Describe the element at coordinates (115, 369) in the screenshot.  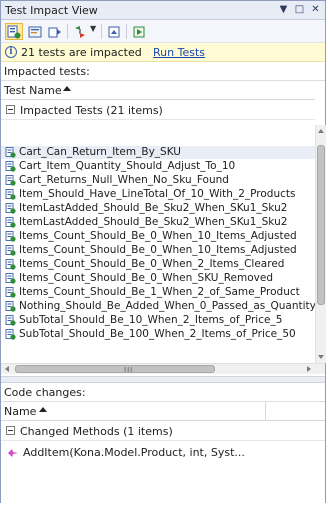
I see `horizontal-scroll-thumb: III` at that location.